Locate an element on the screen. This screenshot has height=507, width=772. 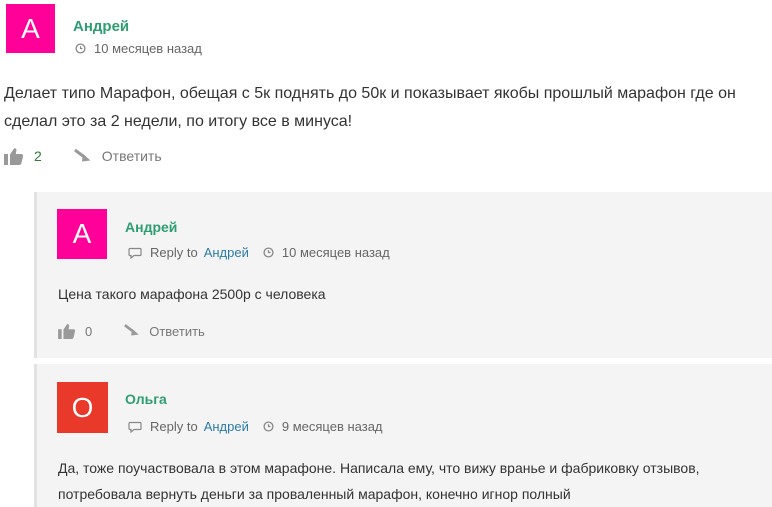
avatar-letter: О is located at coordinates (82, 407).